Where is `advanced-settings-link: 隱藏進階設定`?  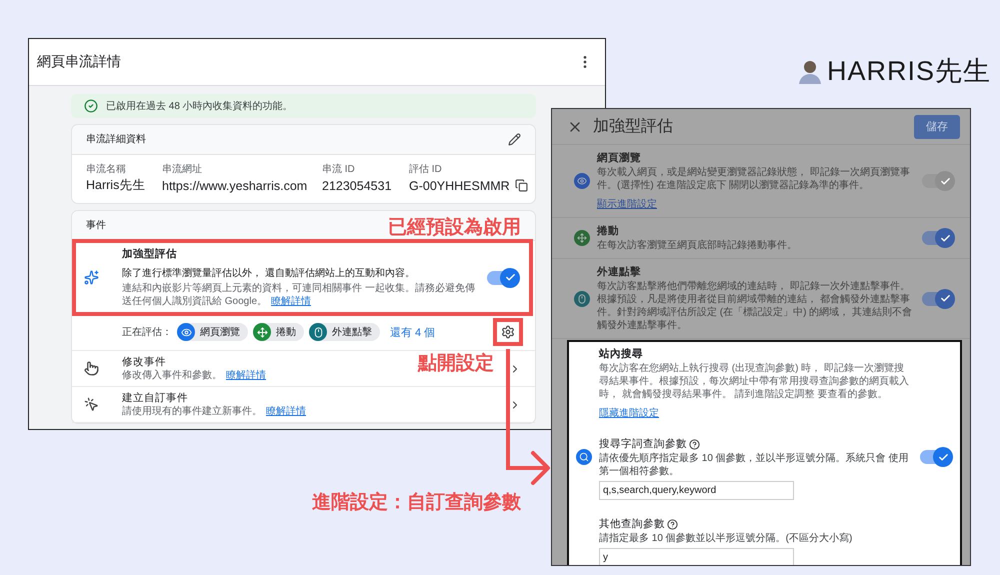 advanced-settings-link: 隱藏進階設定 is located at coordinates (629, 413).